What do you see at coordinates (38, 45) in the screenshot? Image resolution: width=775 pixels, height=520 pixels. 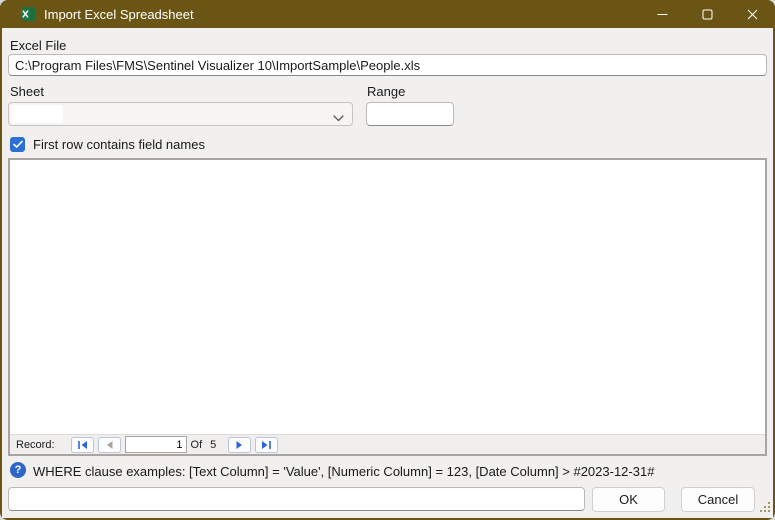 I see `excel-file-label: Excel File` at bounding box center [38, 45].